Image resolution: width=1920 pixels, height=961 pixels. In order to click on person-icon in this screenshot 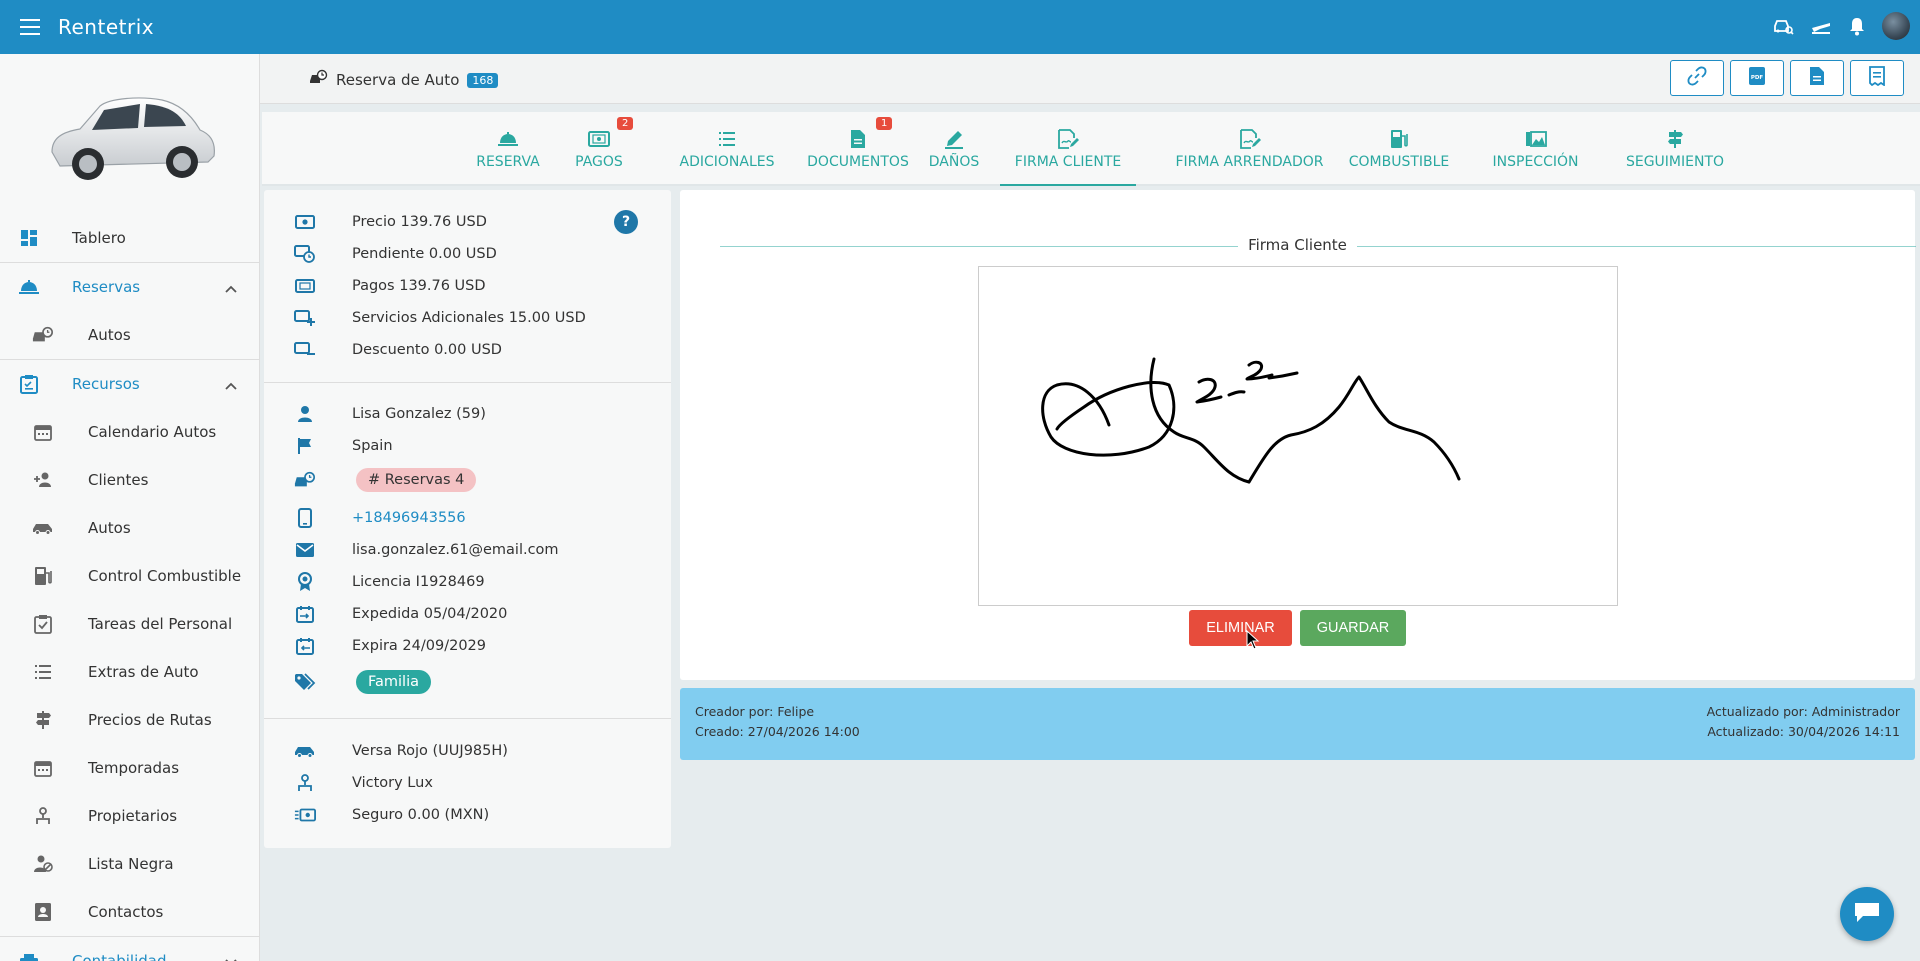, I will do `click(305, 414)`.